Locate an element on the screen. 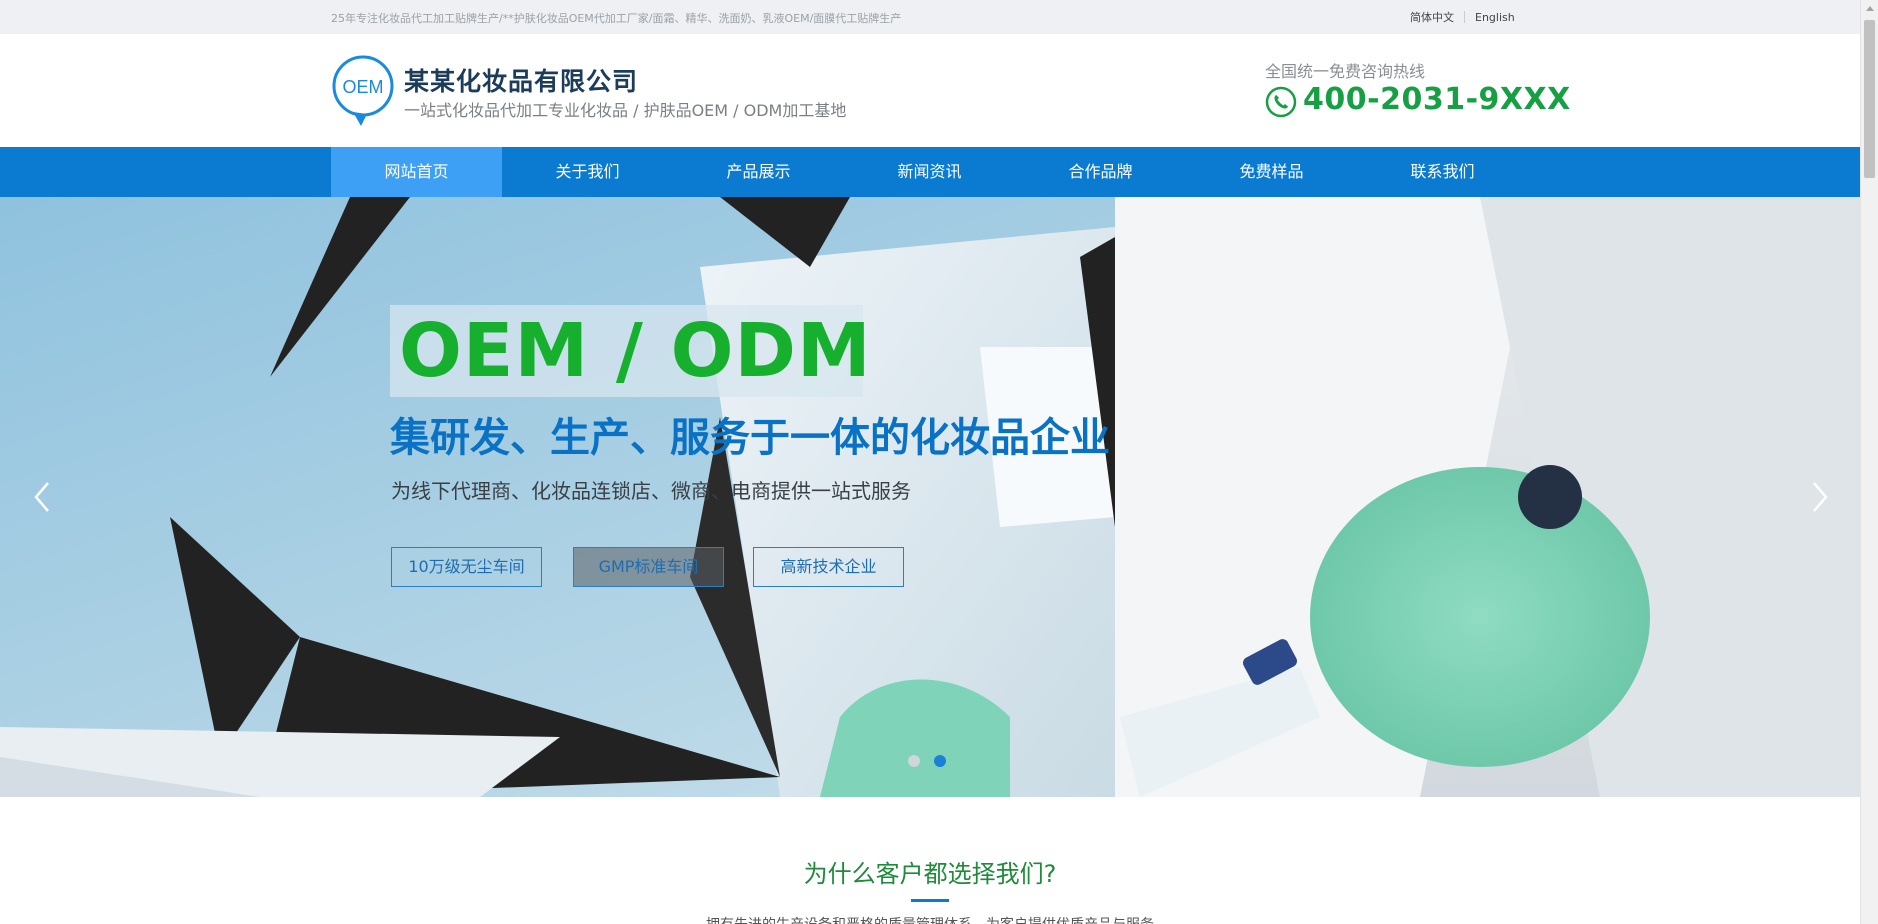 Image resolution: width=1878 pixels, height=924 pixels. page-scrollbar is located at coordinates (1869, 462).